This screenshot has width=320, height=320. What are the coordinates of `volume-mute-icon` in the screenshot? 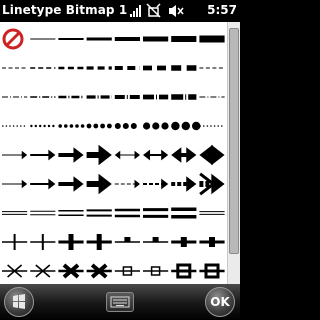 It's located at (177, 11).